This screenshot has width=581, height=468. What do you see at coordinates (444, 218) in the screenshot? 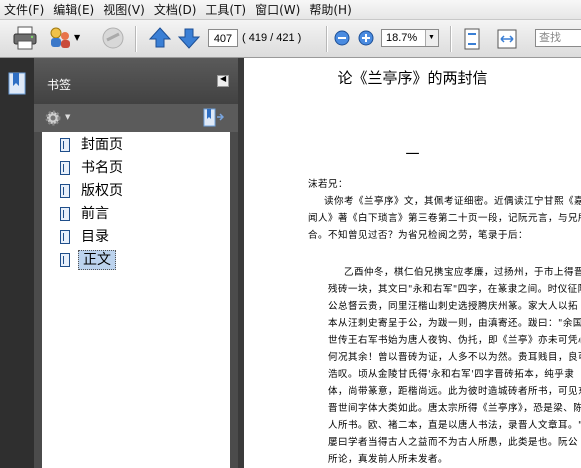
I see `paragraph-line: 闻人》著《白下琐言》第三卷第二十页一段，记阮元言，与兄所见` at bounding box center [444, 218].